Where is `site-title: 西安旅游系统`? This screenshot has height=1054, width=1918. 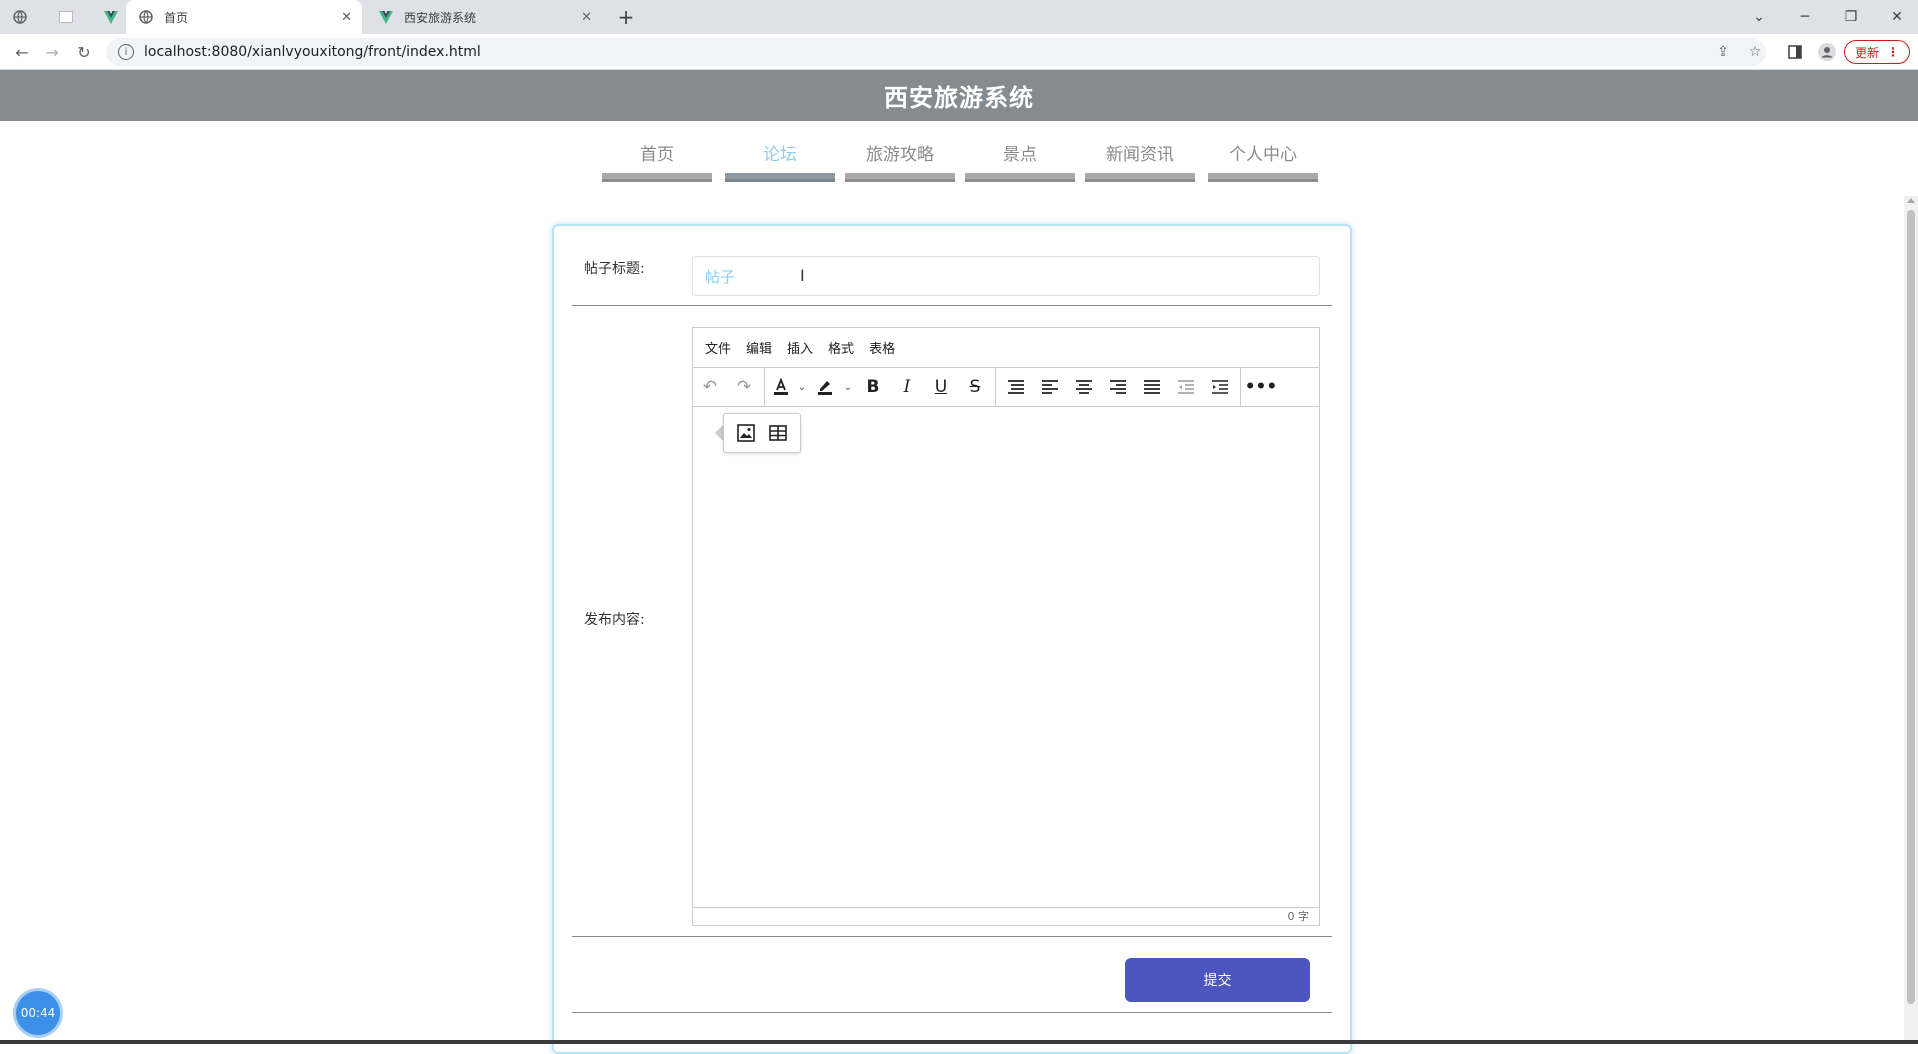
site-title: 西安旅游系统 is located at coordinates (959, 98).